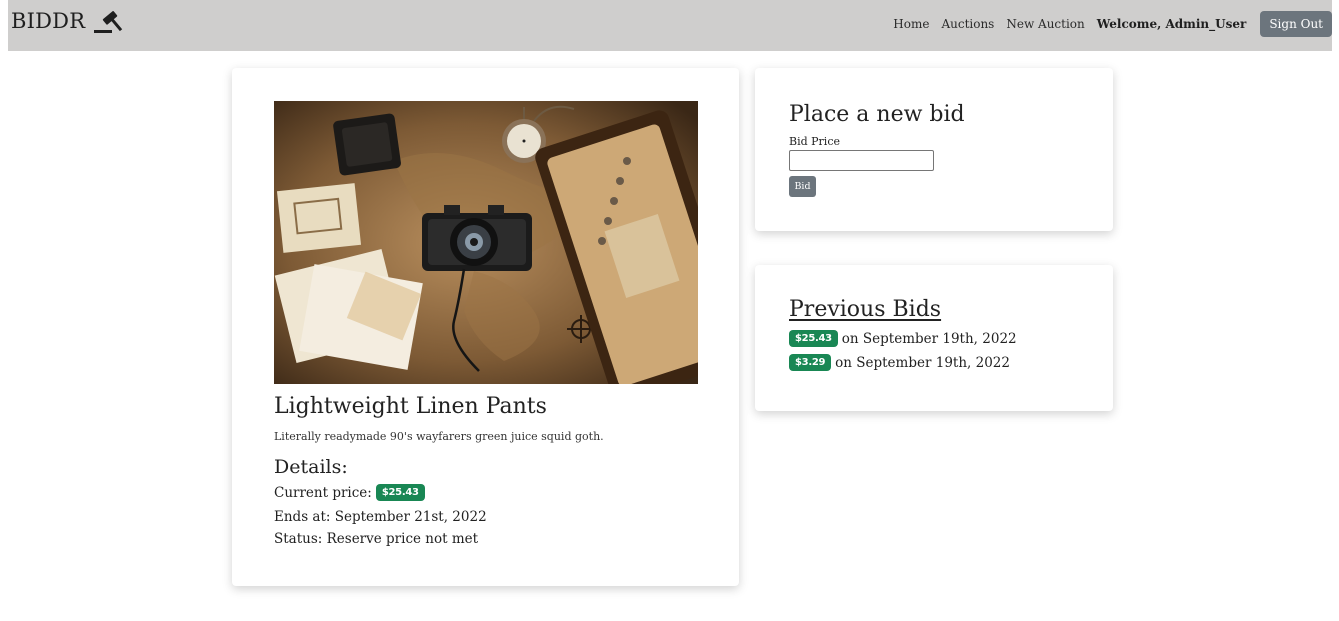  What do you see at coordinates (486, 242) in the screenshot?
I see `item-image` at bounding box center [486, 242].